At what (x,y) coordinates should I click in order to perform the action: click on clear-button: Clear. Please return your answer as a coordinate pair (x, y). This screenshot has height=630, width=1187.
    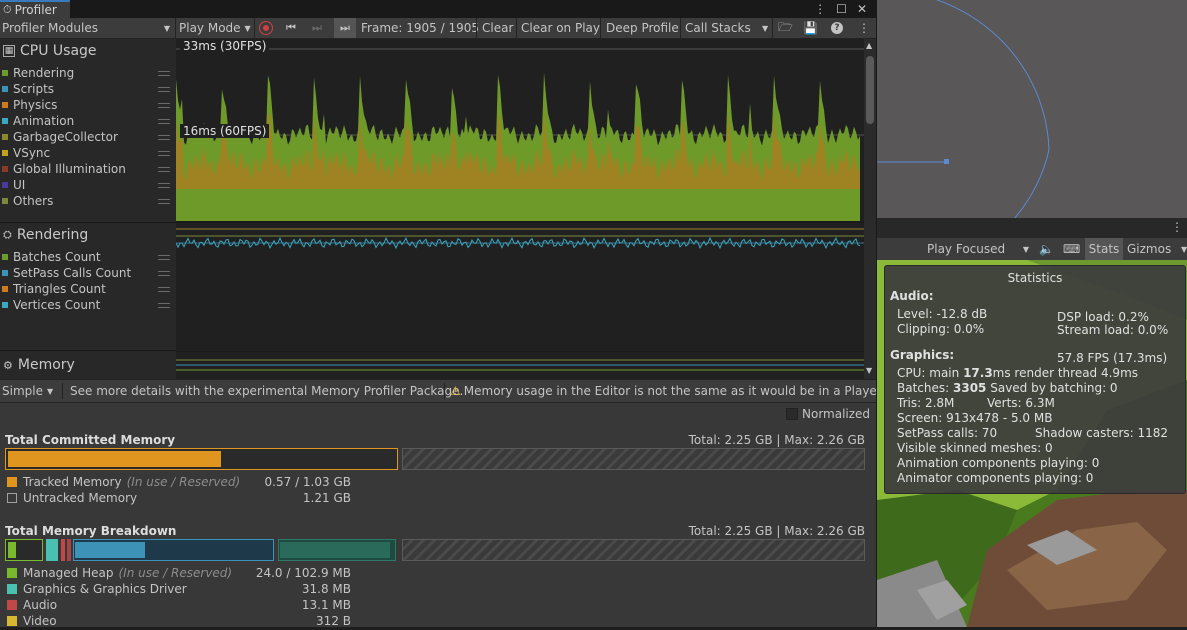
    Looking at the image, I should click on (497, 28).